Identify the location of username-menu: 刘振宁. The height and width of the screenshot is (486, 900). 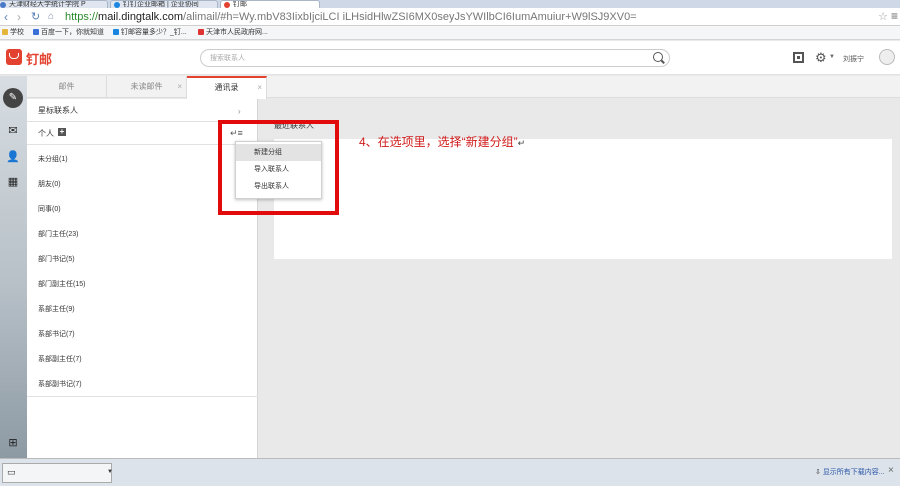
(853, 59).